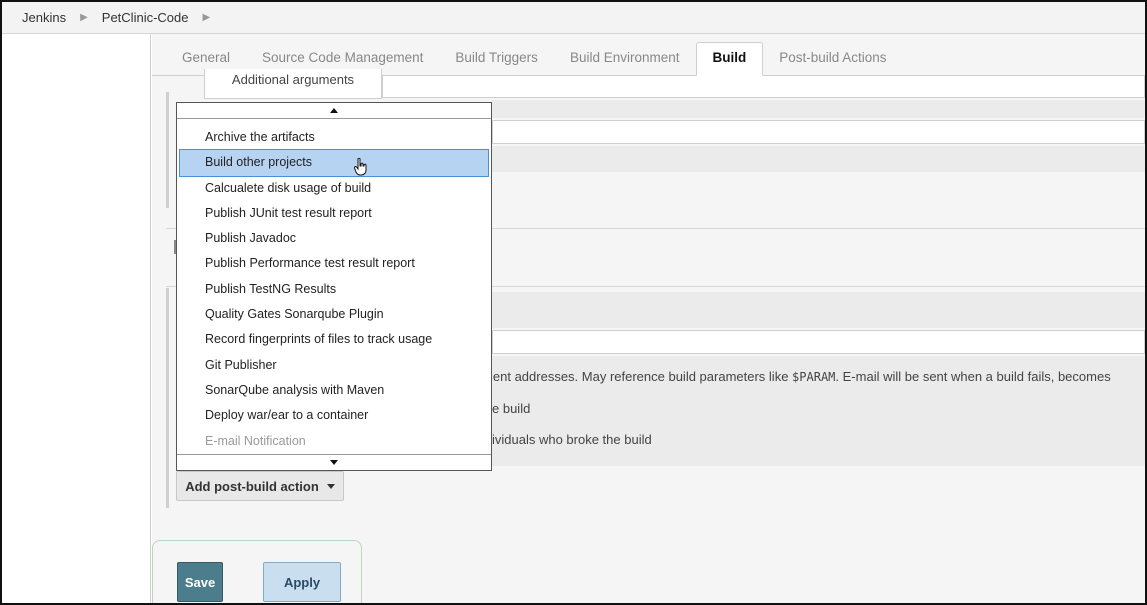 This screenshot has width=1147, height=605. Describe the element at coordinates (330, 486) in the screenshot. I see `caret-down-icon` at that location.